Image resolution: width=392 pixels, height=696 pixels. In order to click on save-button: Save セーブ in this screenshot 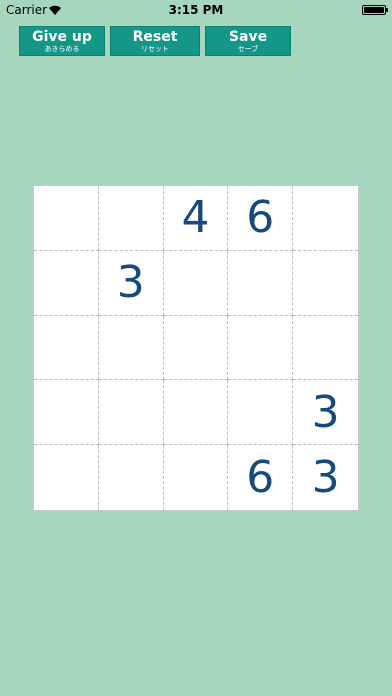, I will do `click(248, 41)`.